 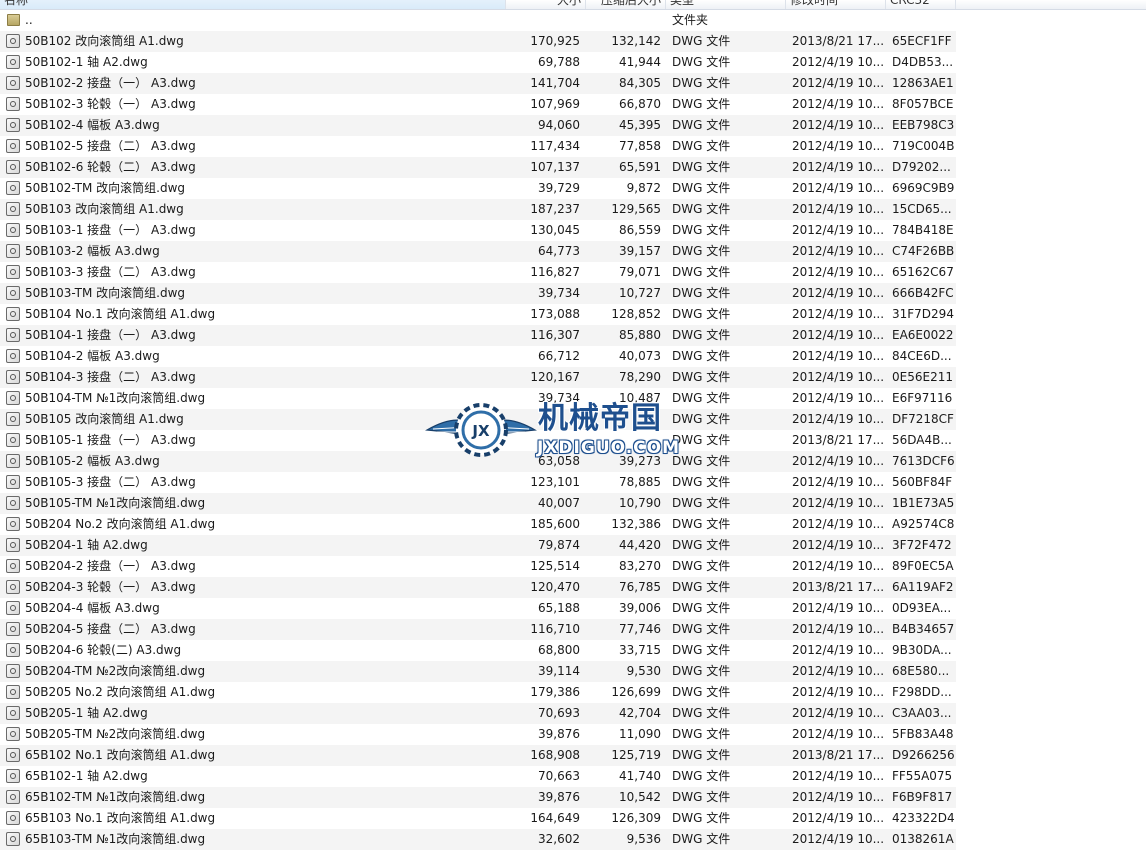 I want to click on file-name: 50B105-TM №1改向滚筒组.dwg, so click(x=115, y=503).